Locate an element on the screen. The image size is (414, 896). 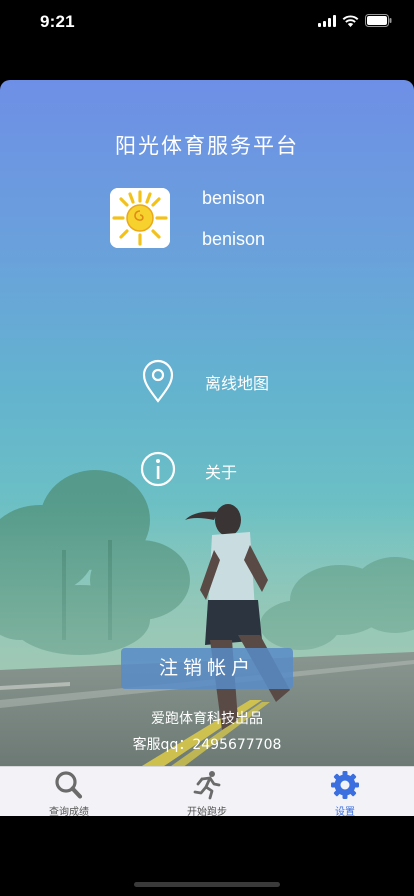
home-indicator is located at coordinates (207, 884).